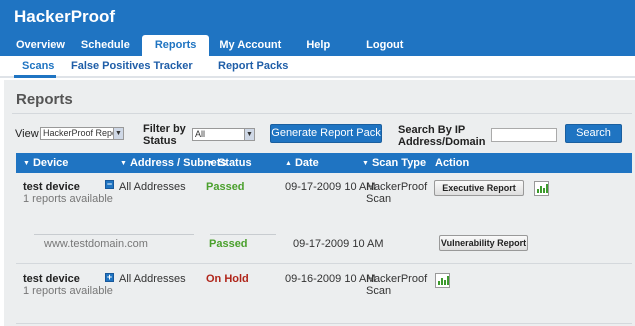  What do you see at coordinates (51, 187) in the screenshot?
I see `row1-device: test device` at bounding box center [51, 187].